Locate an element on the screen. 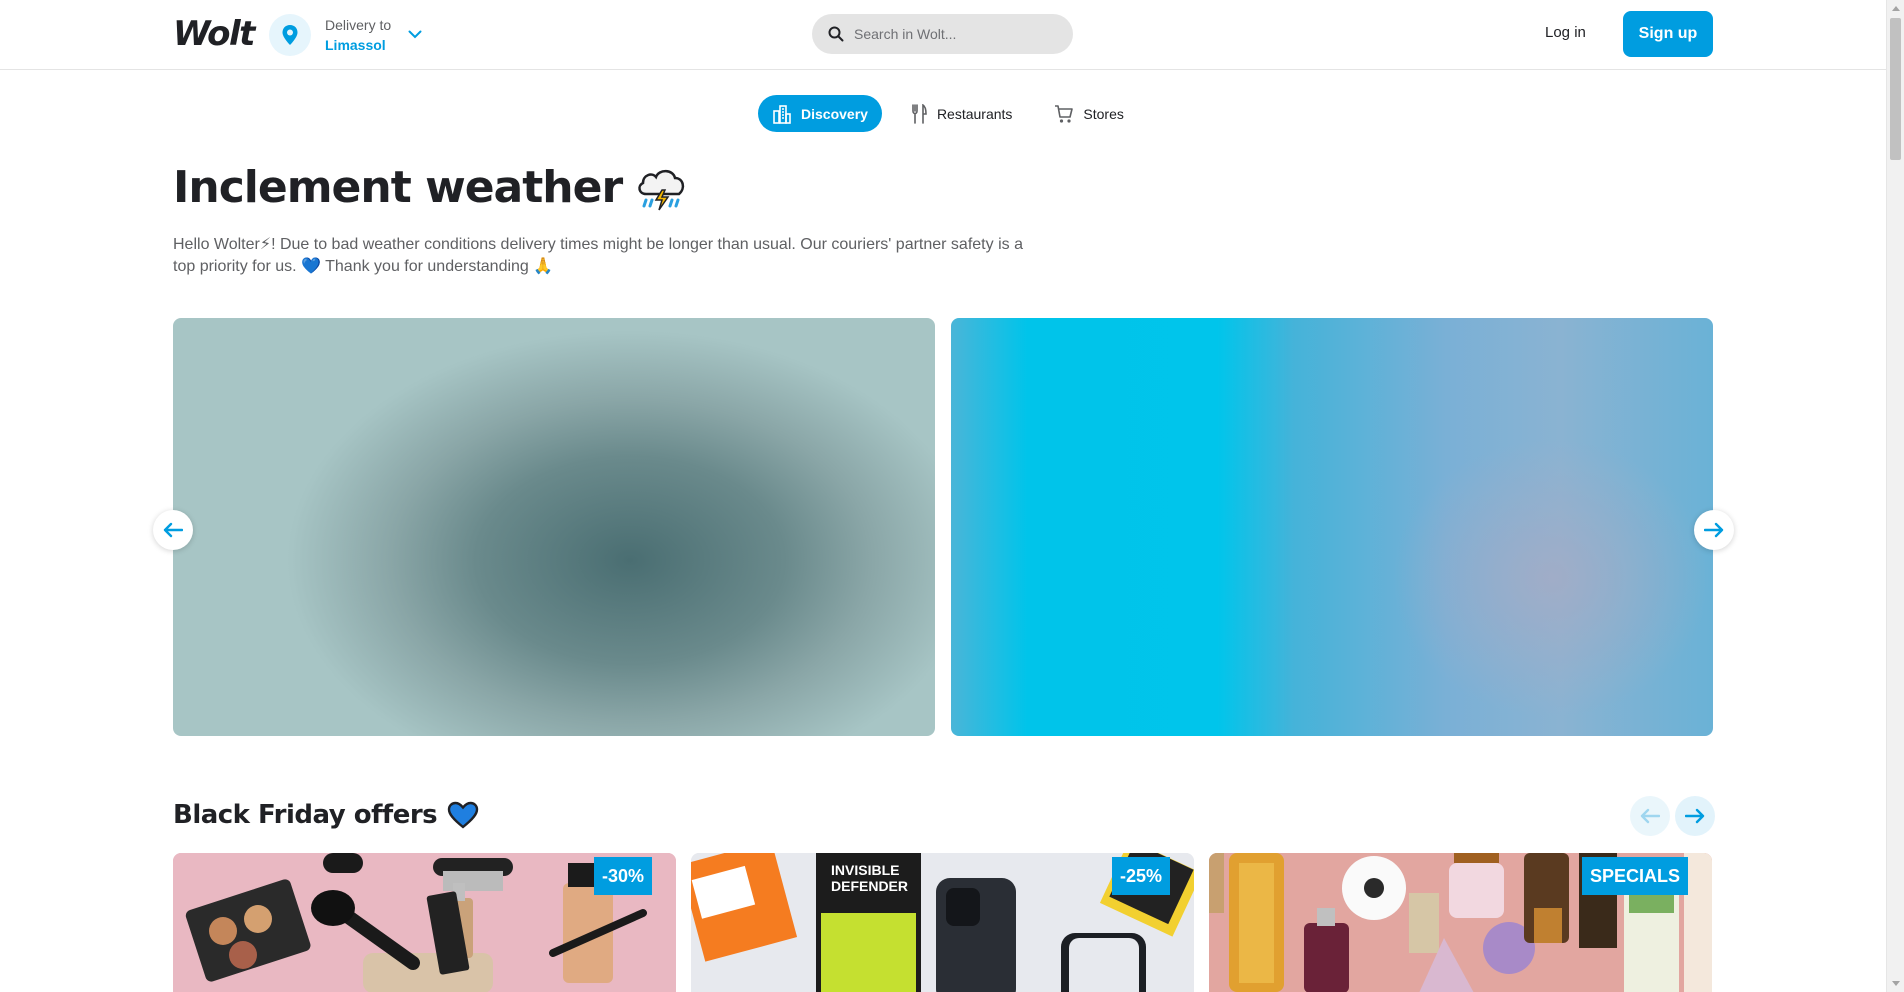 The width and height of the screenshot is (1904, 992). section-next-button is located at coordinates (1695, 816).